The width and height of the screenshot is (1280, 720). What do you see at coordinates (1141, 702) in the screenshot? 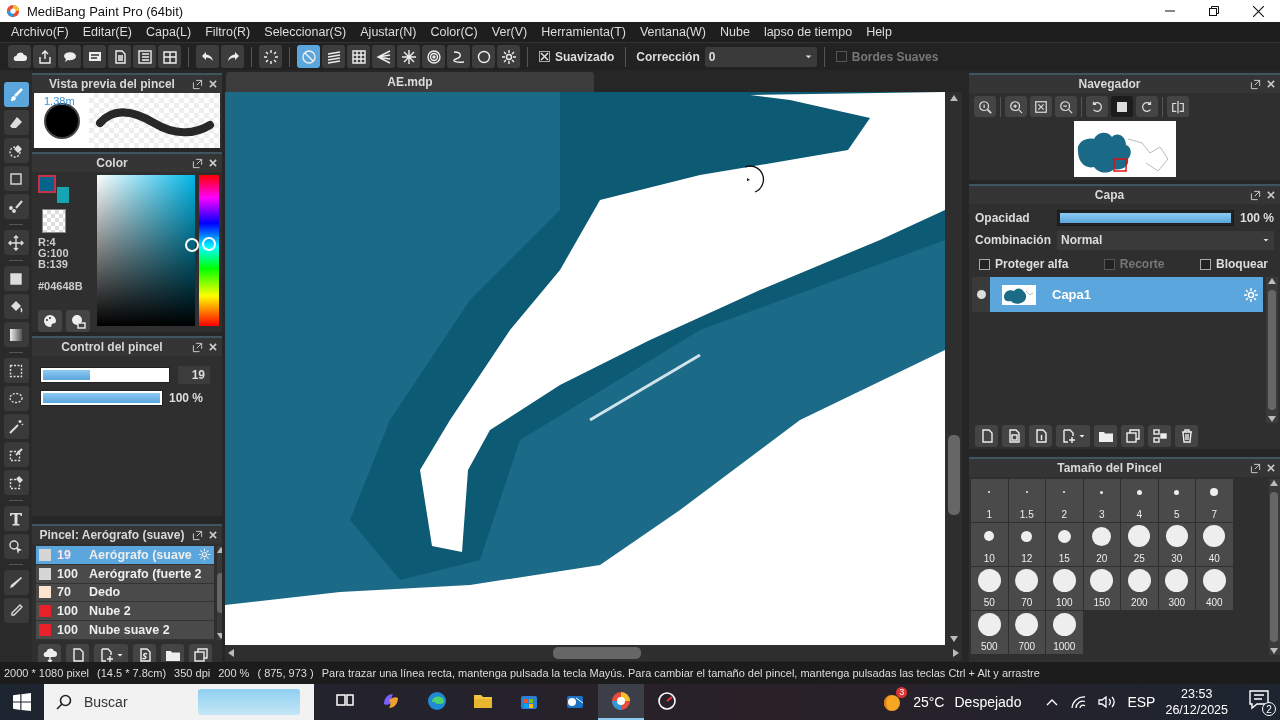
I see `language-indicator: ESP` at bounding box center [1141, 702].